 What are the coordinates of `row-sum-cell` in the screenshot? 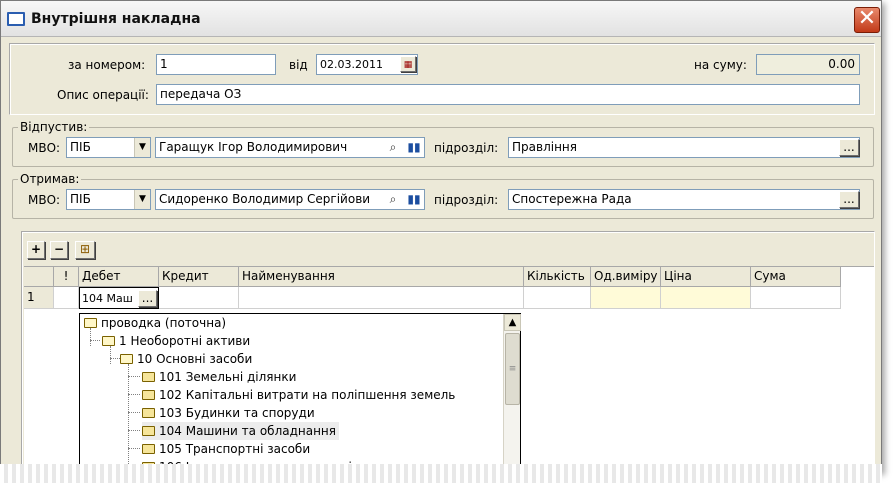 It's located at (796, 298).